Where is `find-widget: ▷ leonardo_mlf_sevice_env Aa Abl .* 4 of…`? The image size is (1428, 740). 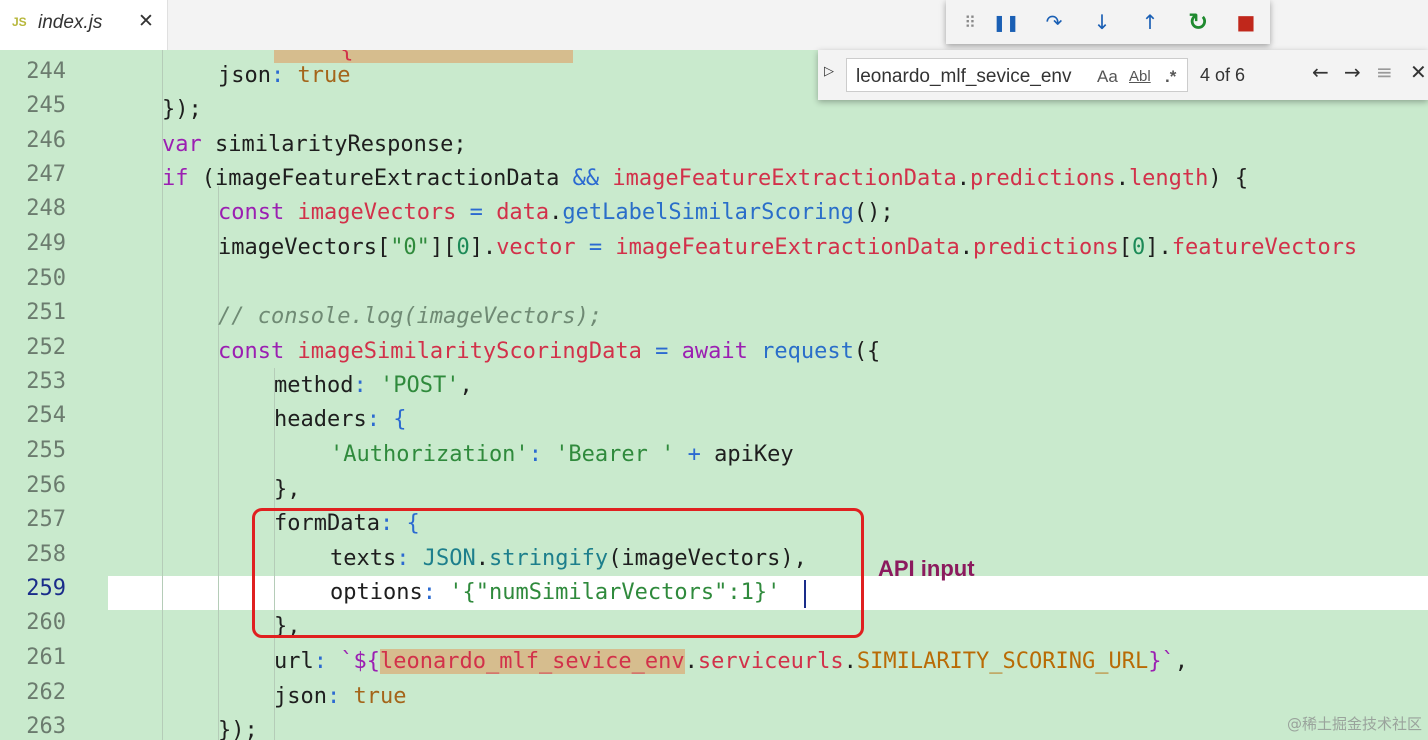
find-widget: ▷ leonardo_mlf_sevice_env Aa Abl .* 4 of… is located at coordinates (1123, 75).